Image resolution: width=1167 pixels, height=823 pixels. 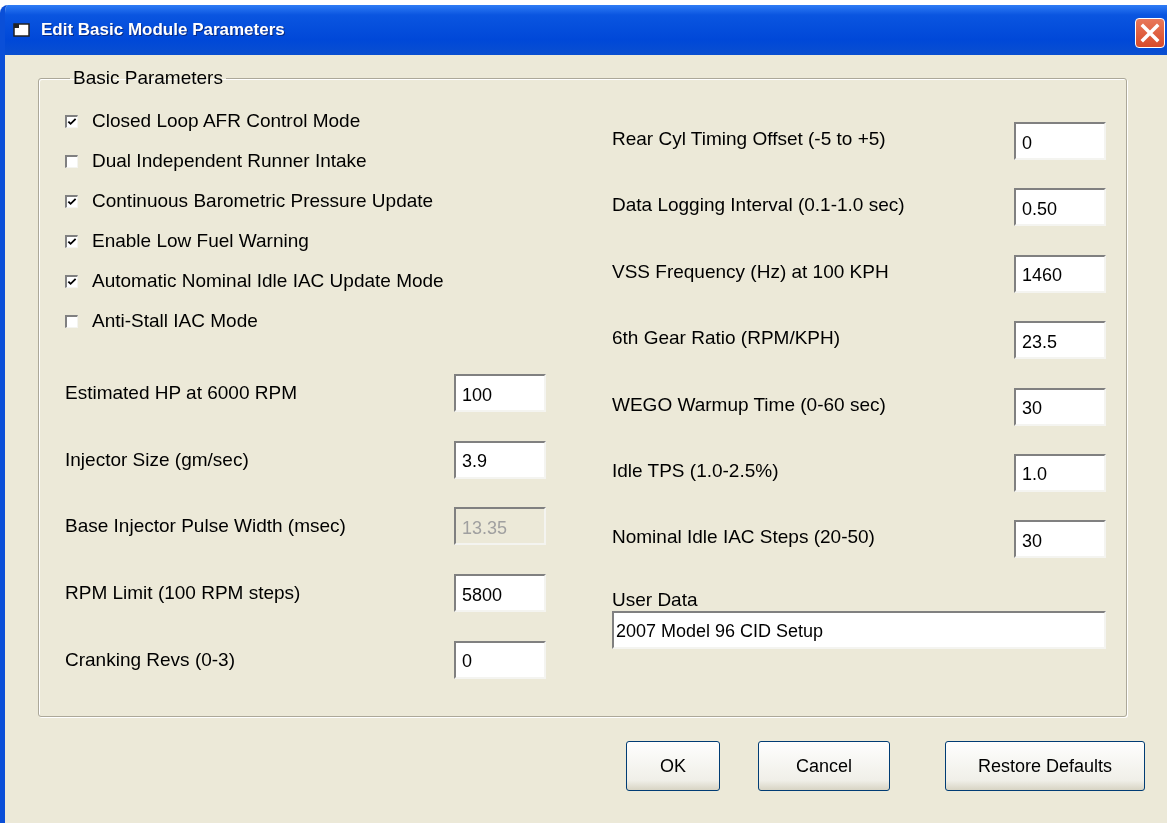 What do you see at coordinates (1060, 472) in the screenshot?
I see `input-field: 1.0` at bounding box center [1060, 472].